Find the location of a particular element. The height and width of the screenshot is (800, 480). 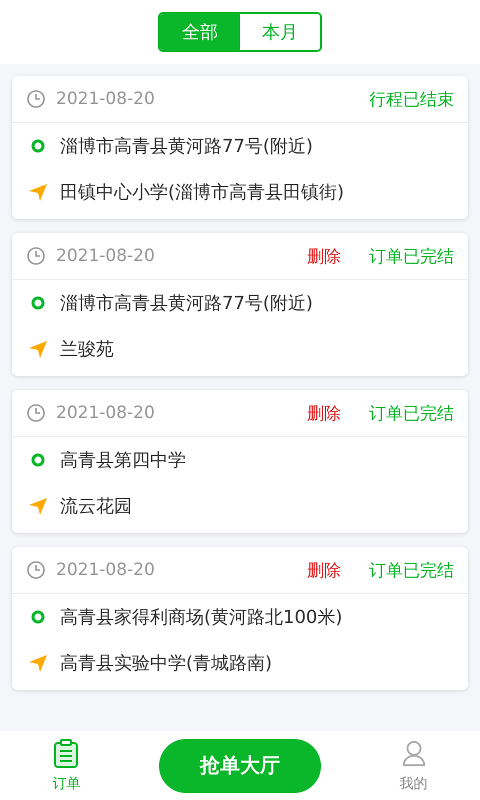

user-icon is located at coordinates (413, 753).